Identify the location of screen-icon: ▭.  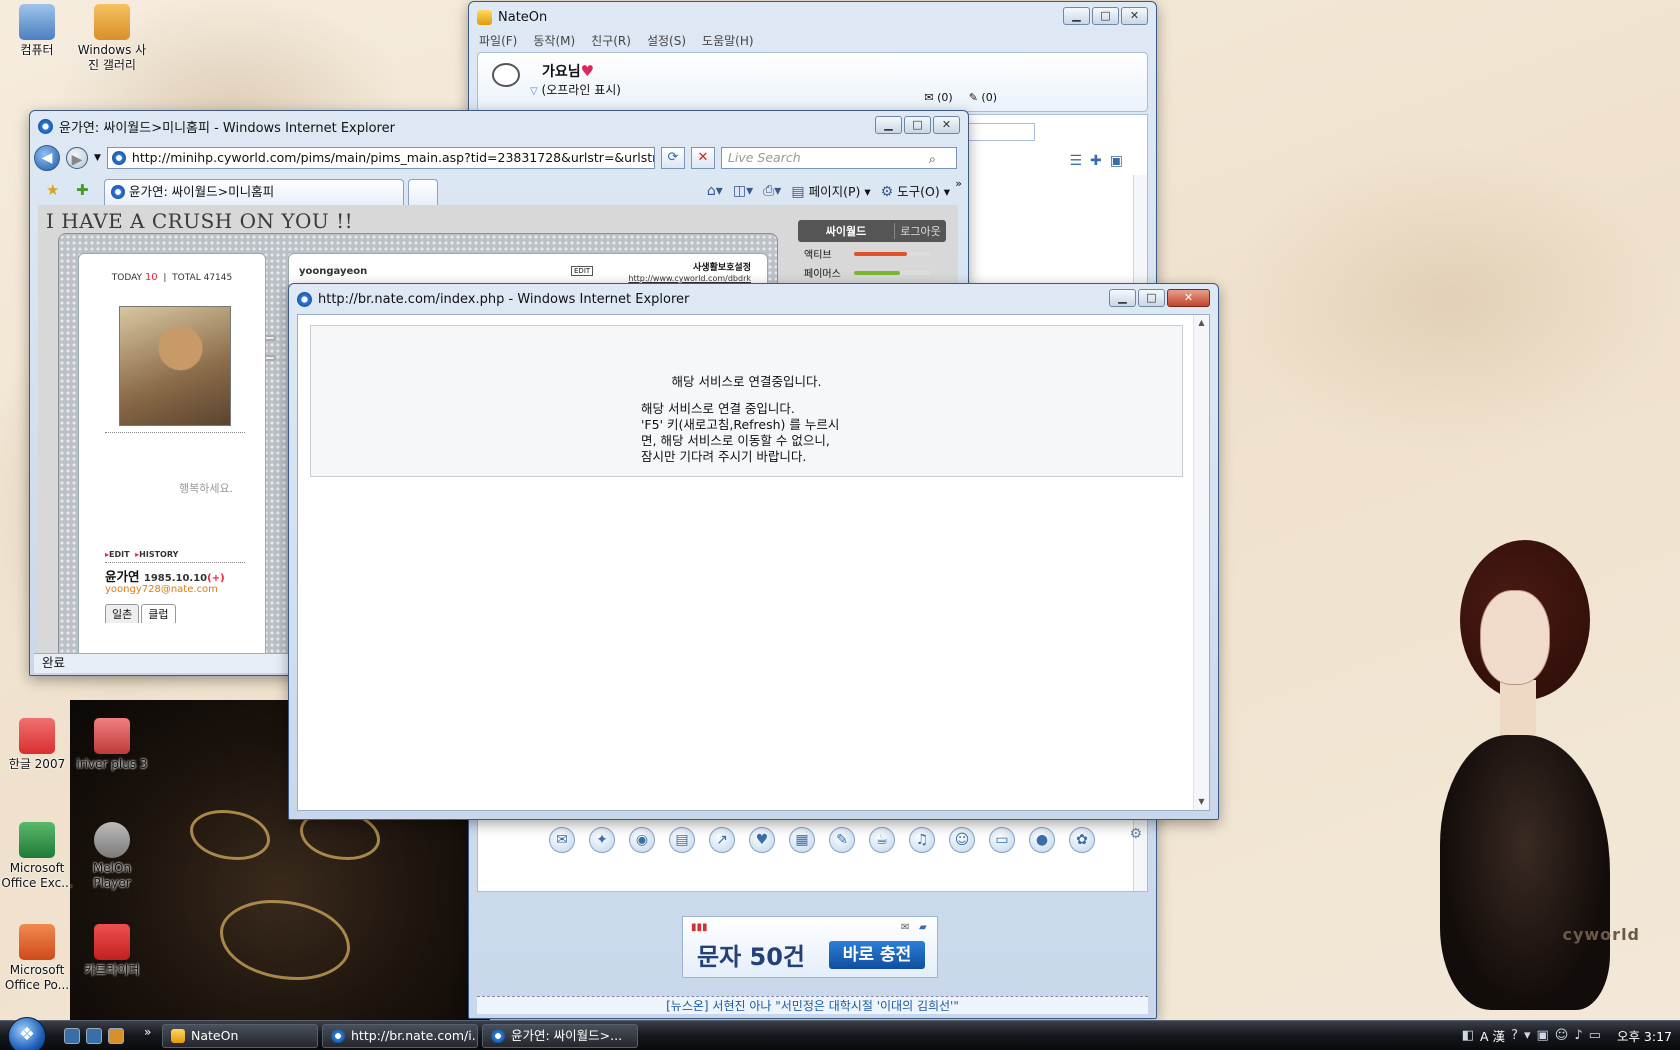
(1002, 840).